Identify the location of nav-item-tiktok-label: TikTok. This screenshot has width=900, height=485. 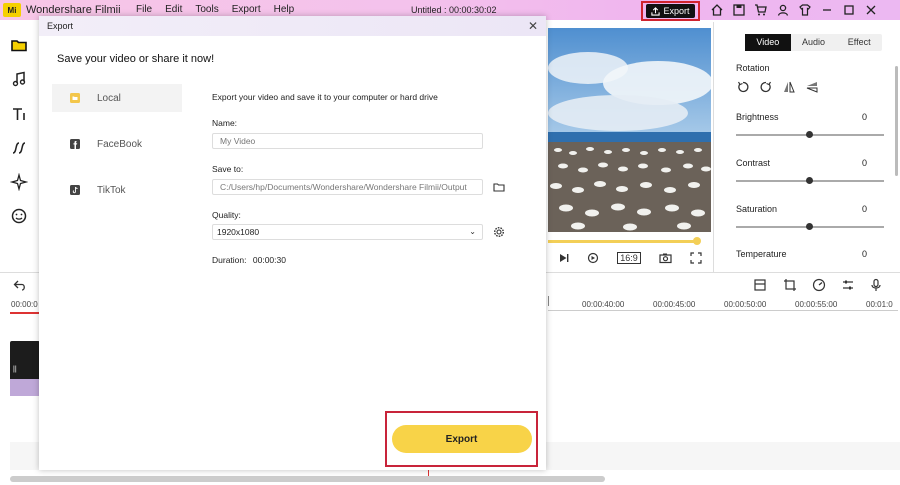
(111, 190).